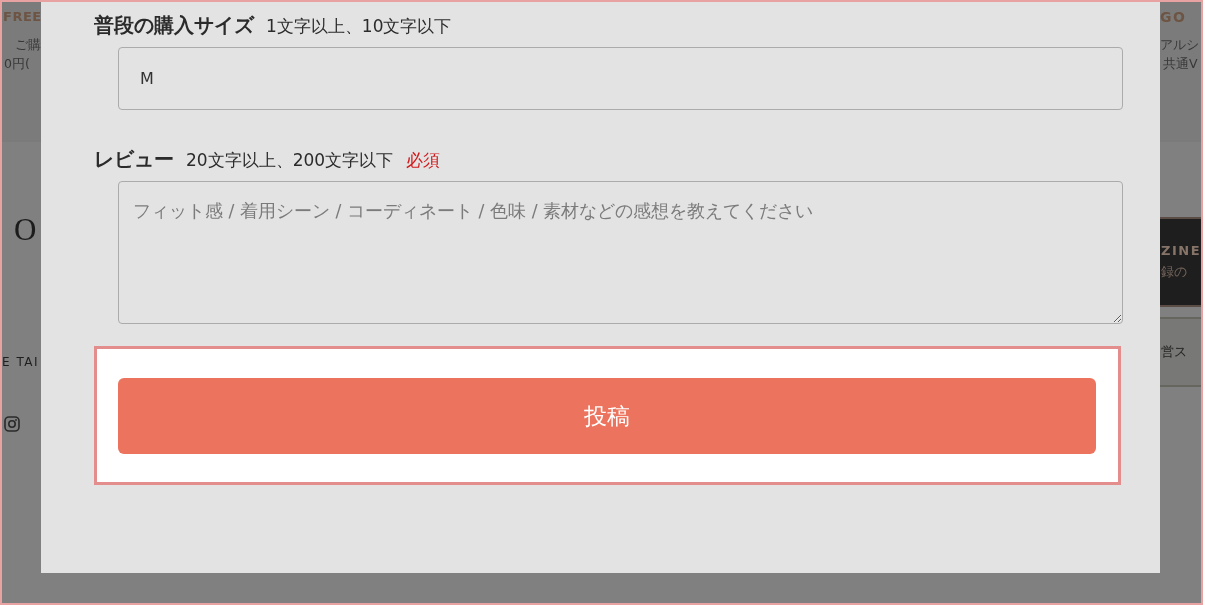 This screenshot has width=1205, height=605. What do you see at coordinates (21, 17) in the screenshot?
I see `banner-heading: FREE` at bounding box center [21, 17].